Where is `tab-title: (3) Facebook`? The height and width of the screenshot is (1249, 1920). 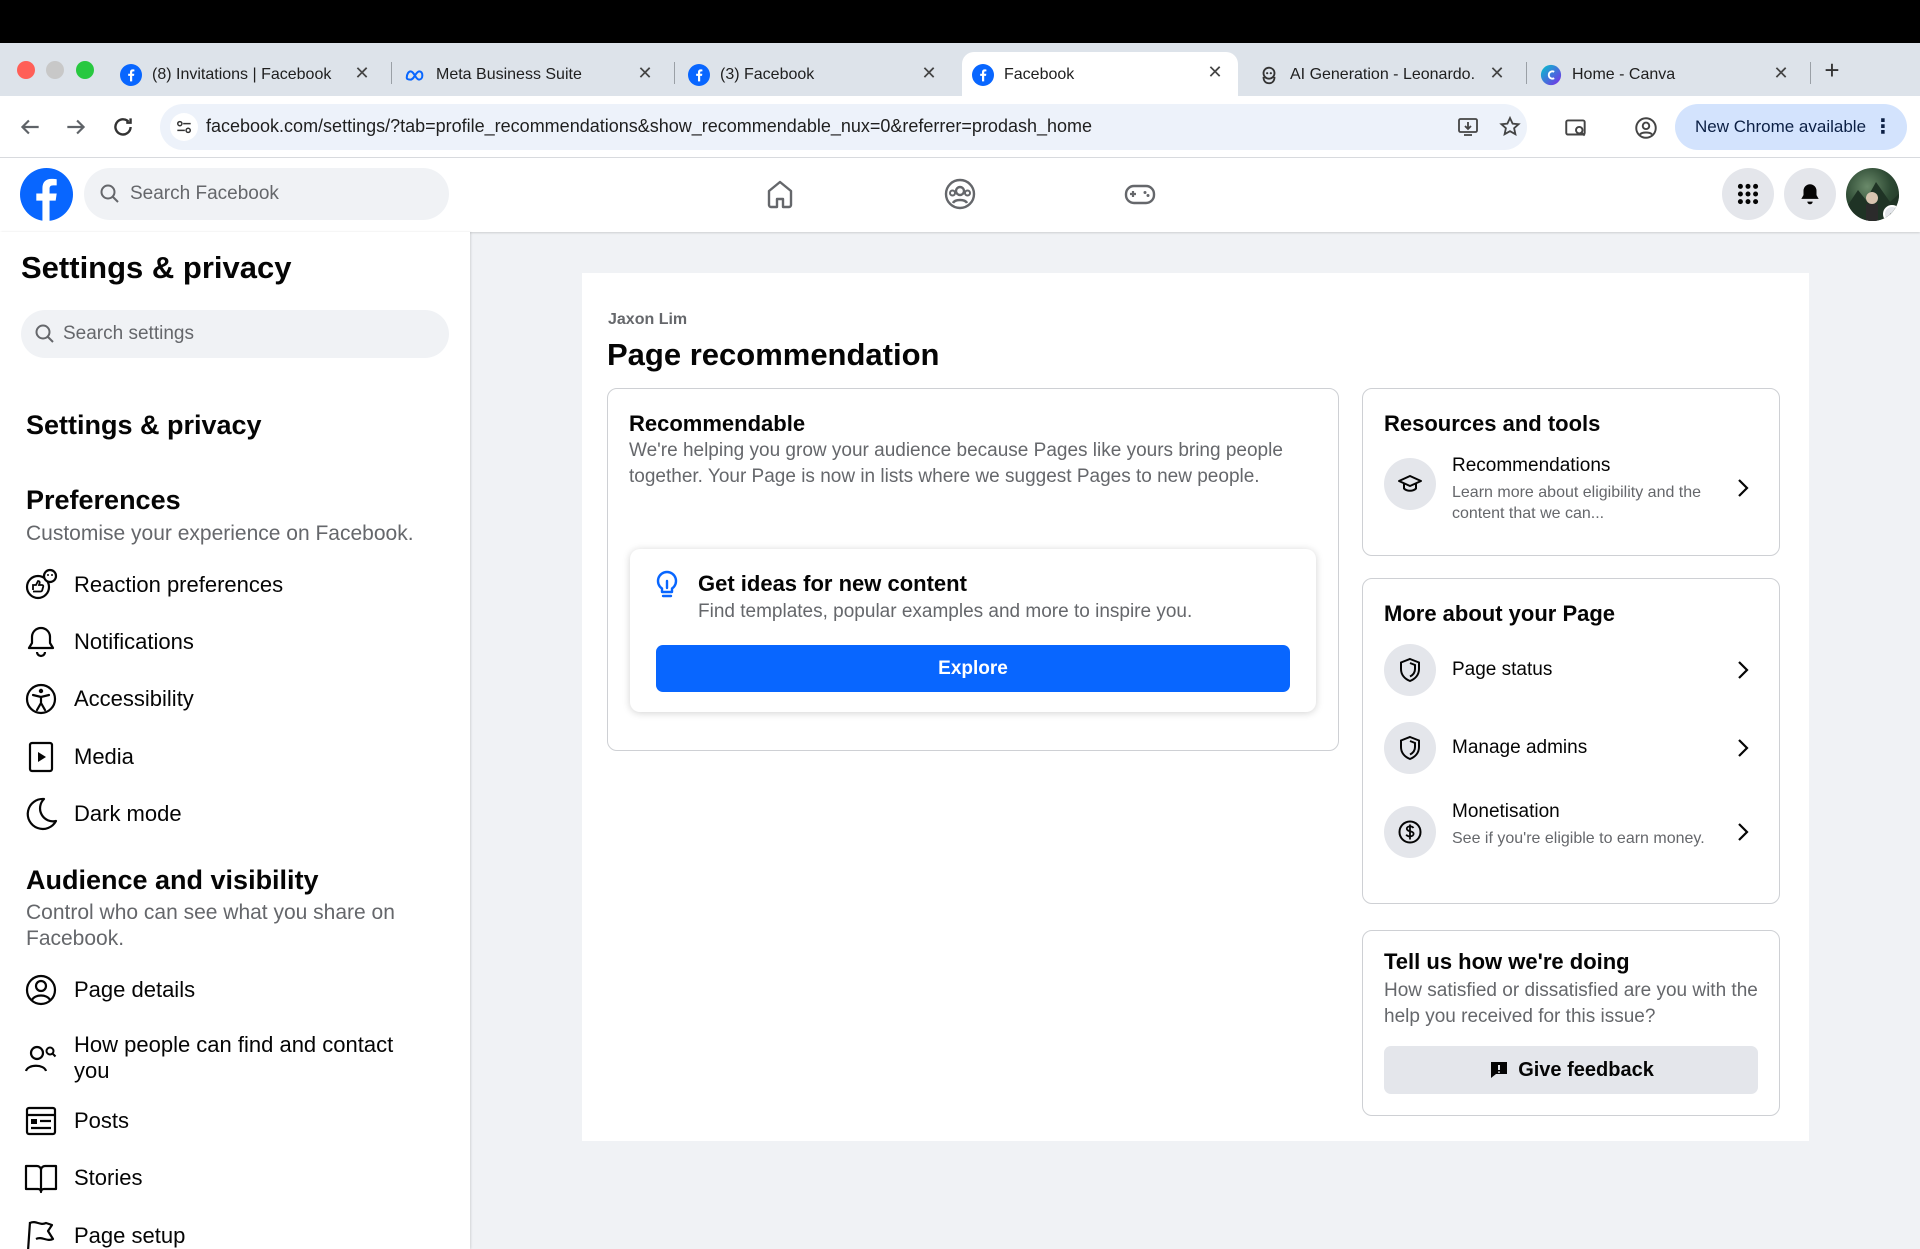
tab-title: (3) Facebook is located at coordinates (767, 74).